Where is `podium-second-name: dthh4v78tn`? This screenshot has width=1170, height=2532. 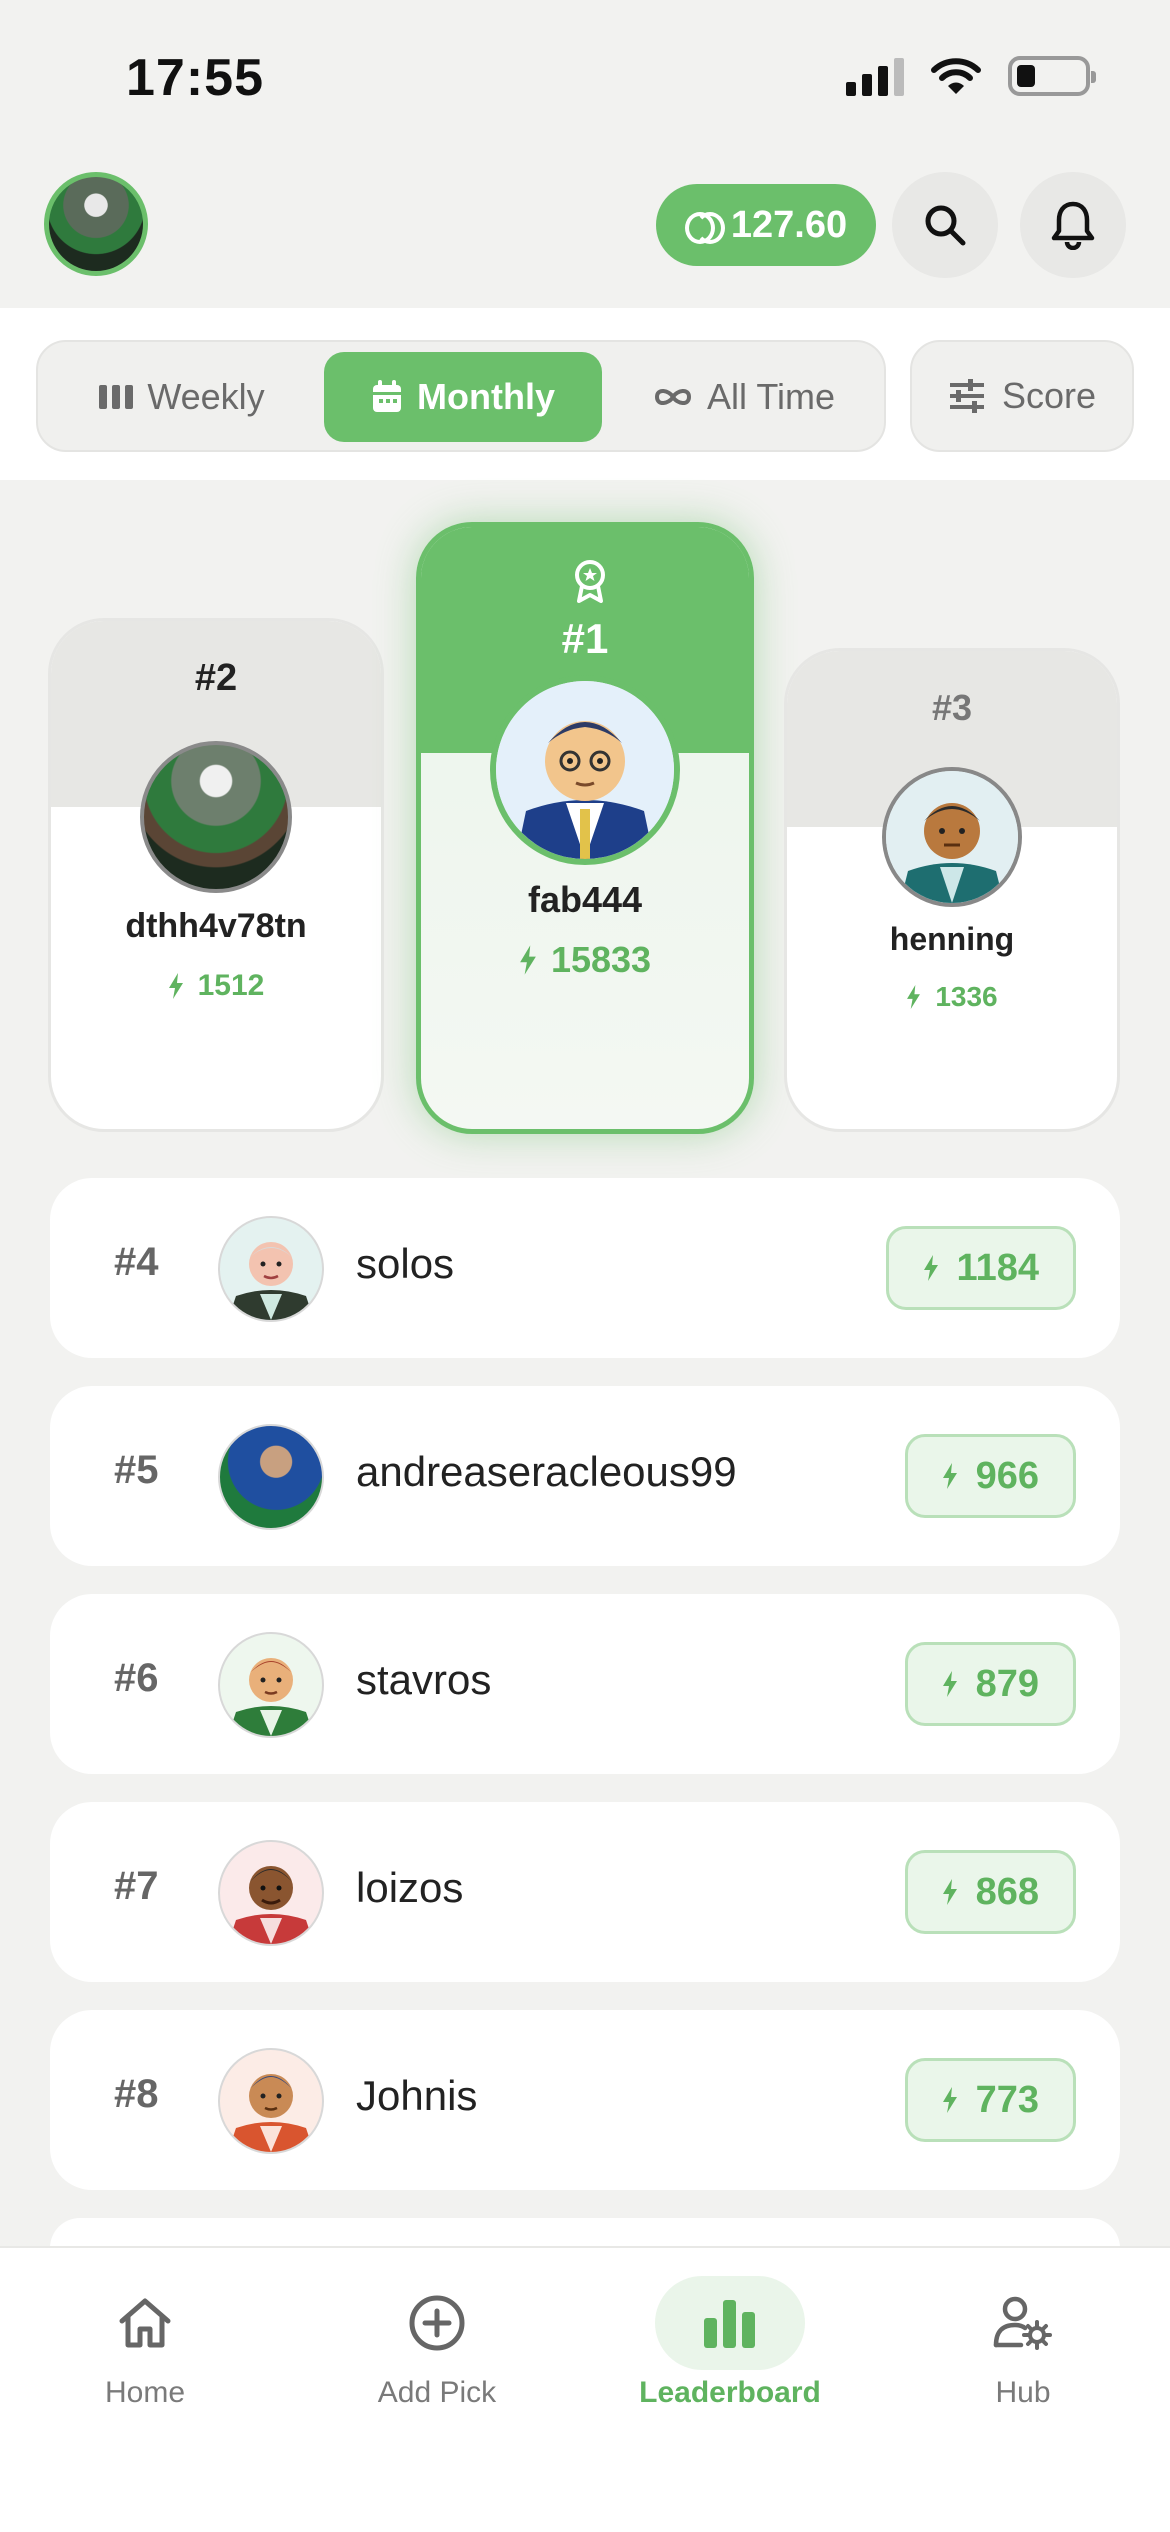 podium-second-name: dthh4v78tn is located at coordinates (216, 926).